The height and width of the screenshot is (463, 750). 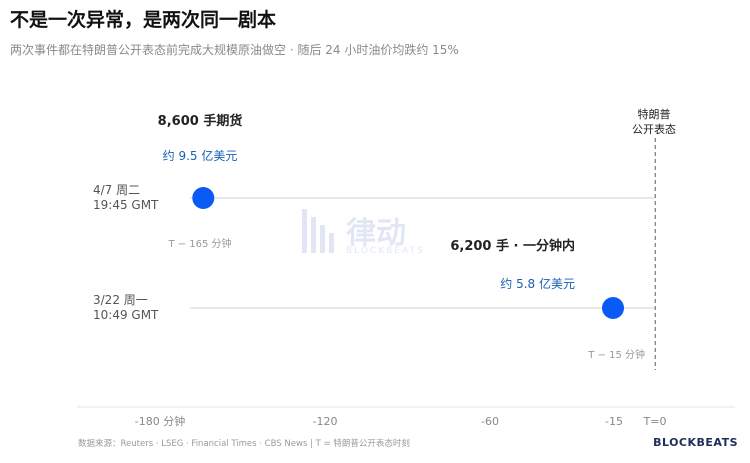 I want to click on event-1-offset-label: T − 165 分钟, so click(x=199, y=243).